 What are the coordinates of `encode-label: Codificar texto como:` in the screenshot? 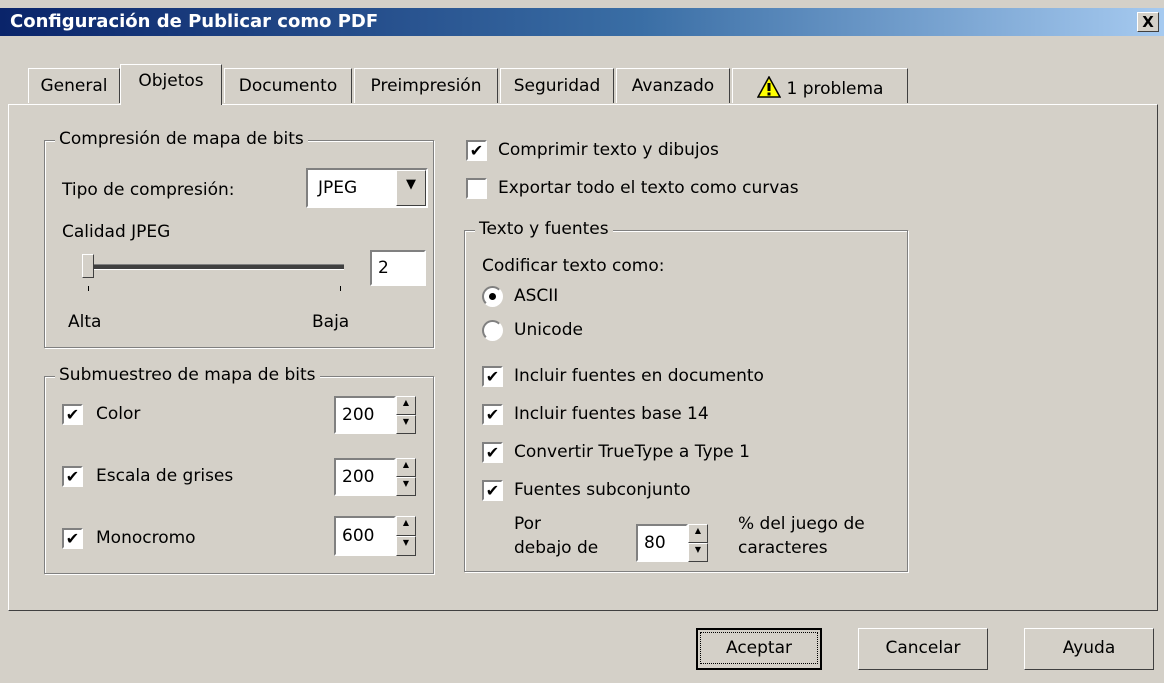 It's located at (573, 266).